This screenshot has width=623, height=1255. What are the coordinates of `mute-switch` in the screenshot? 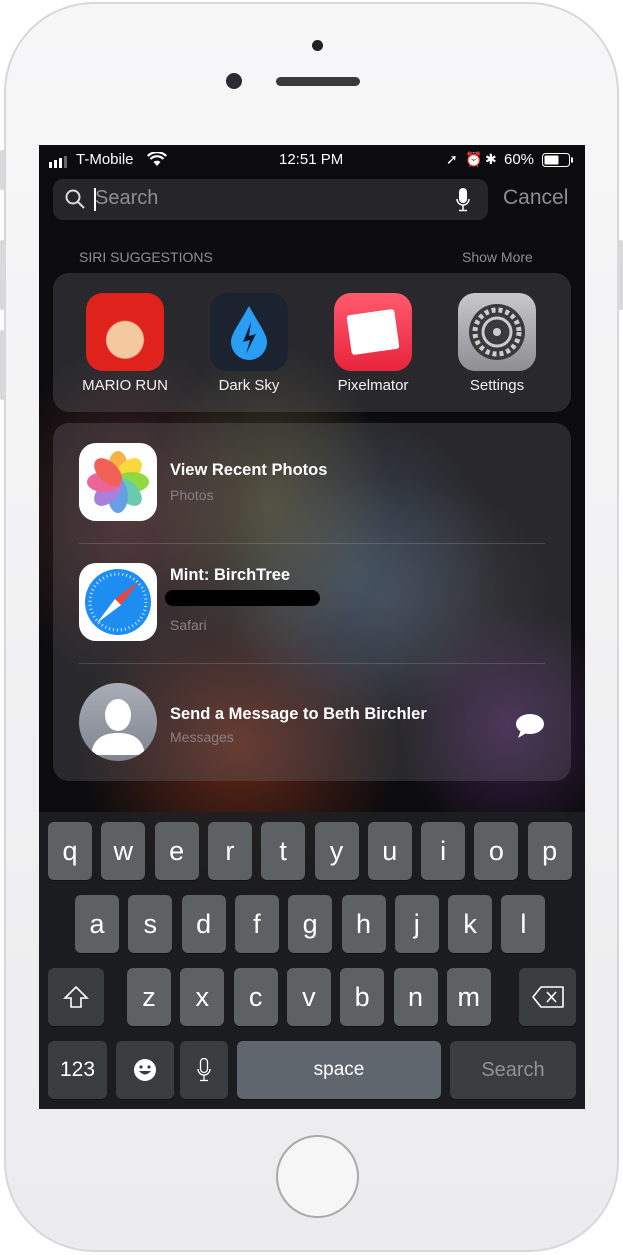 It's located at (2, 170).